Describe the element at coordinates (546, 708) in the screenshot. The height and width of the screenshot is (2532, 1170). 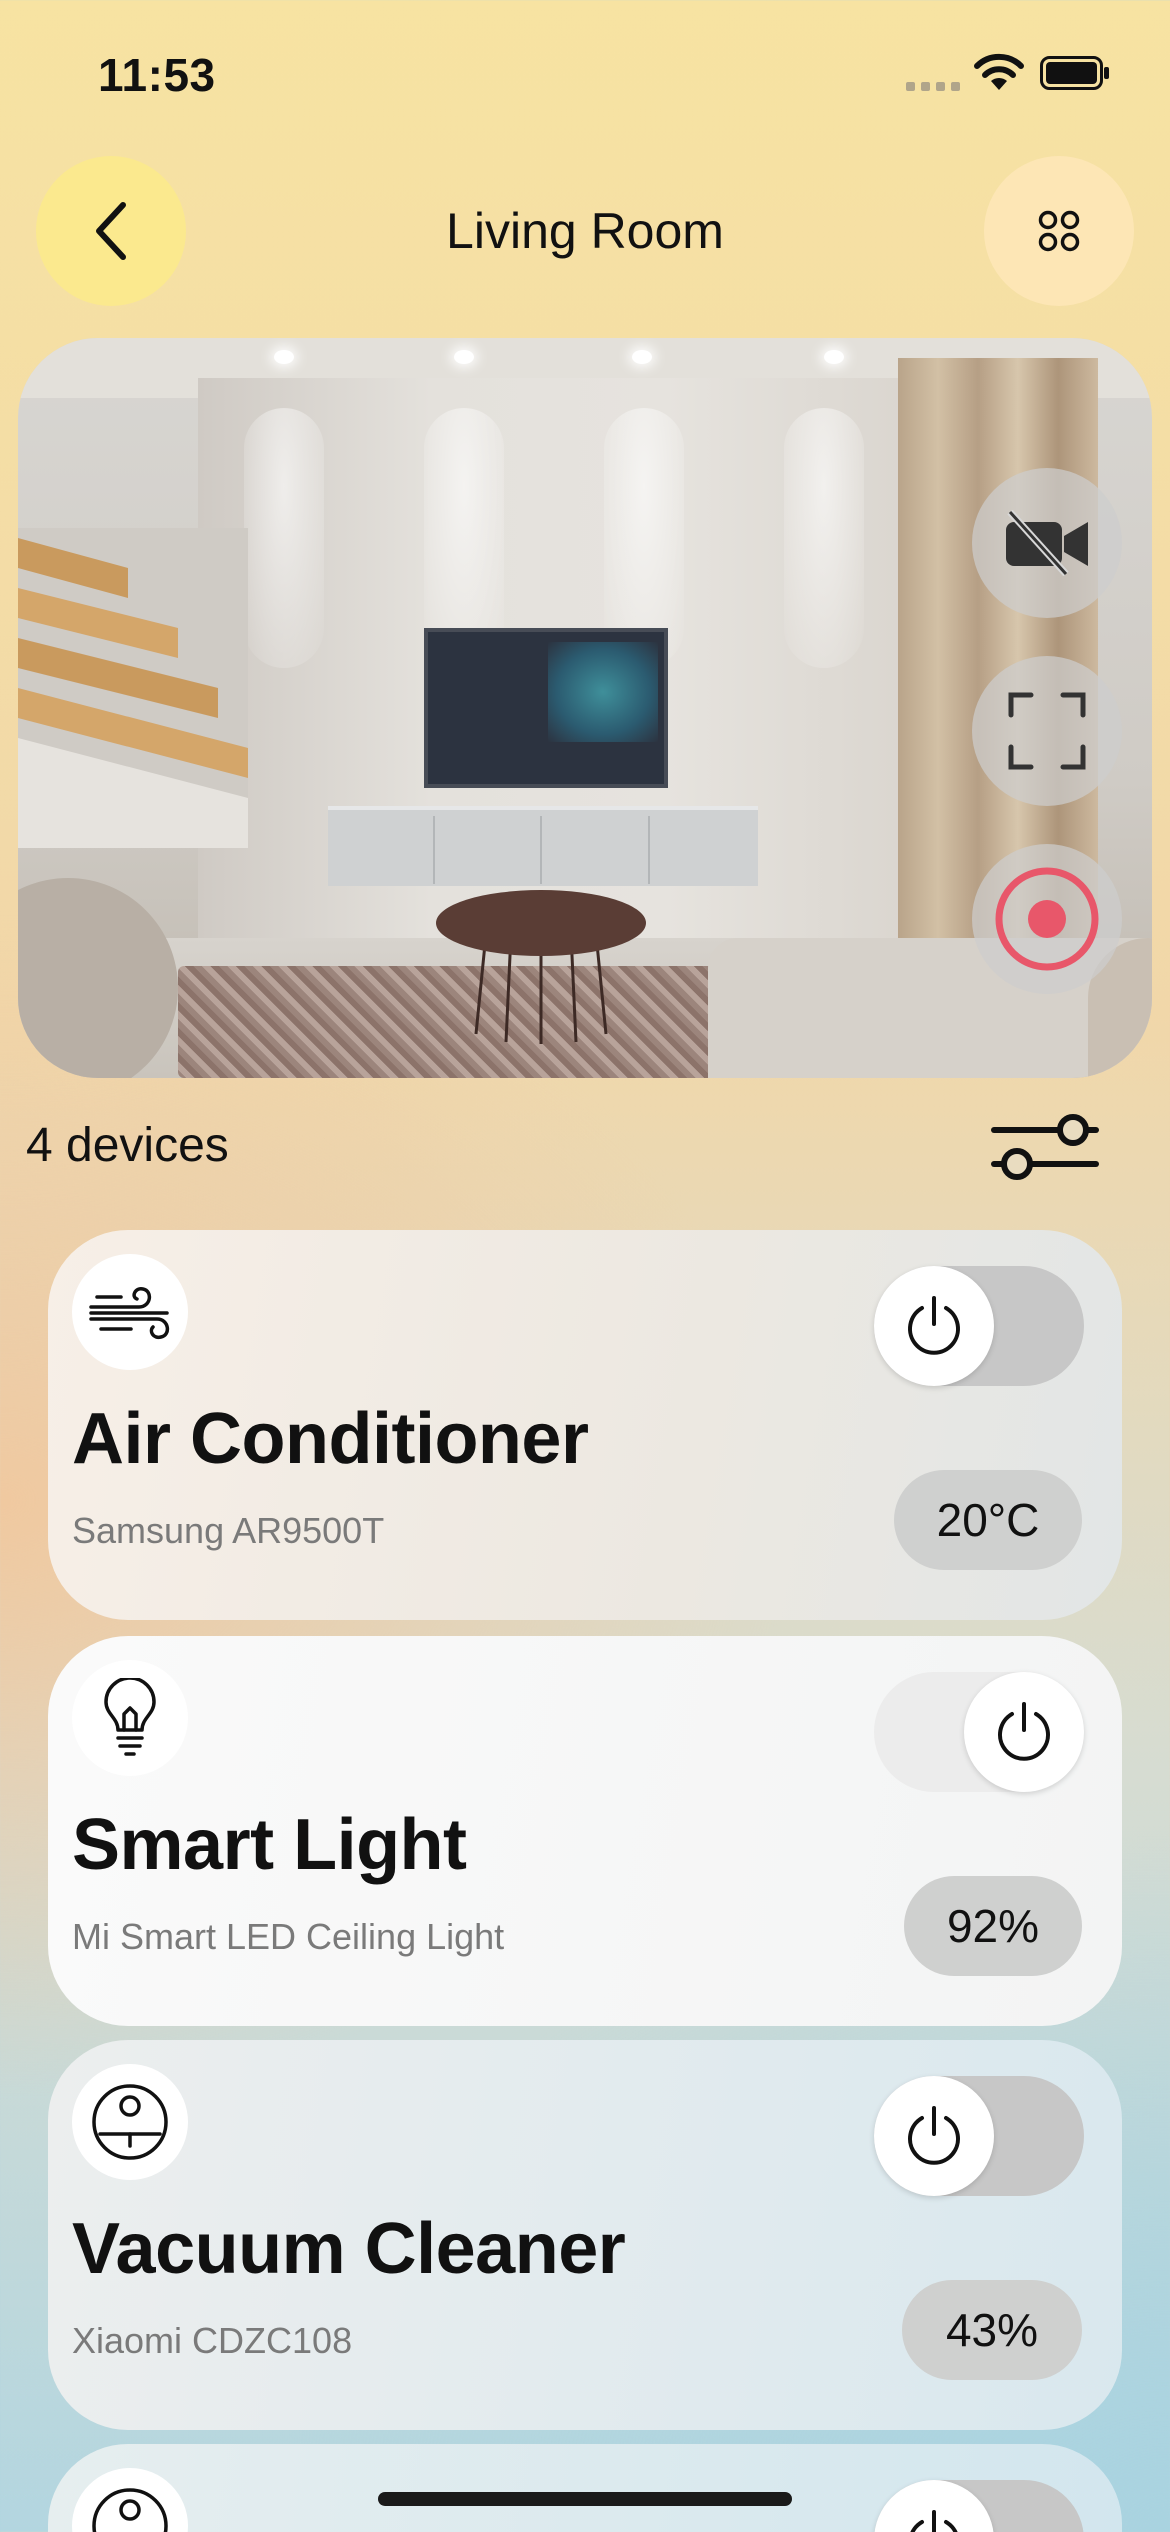
I see `camera-tv` at that location.